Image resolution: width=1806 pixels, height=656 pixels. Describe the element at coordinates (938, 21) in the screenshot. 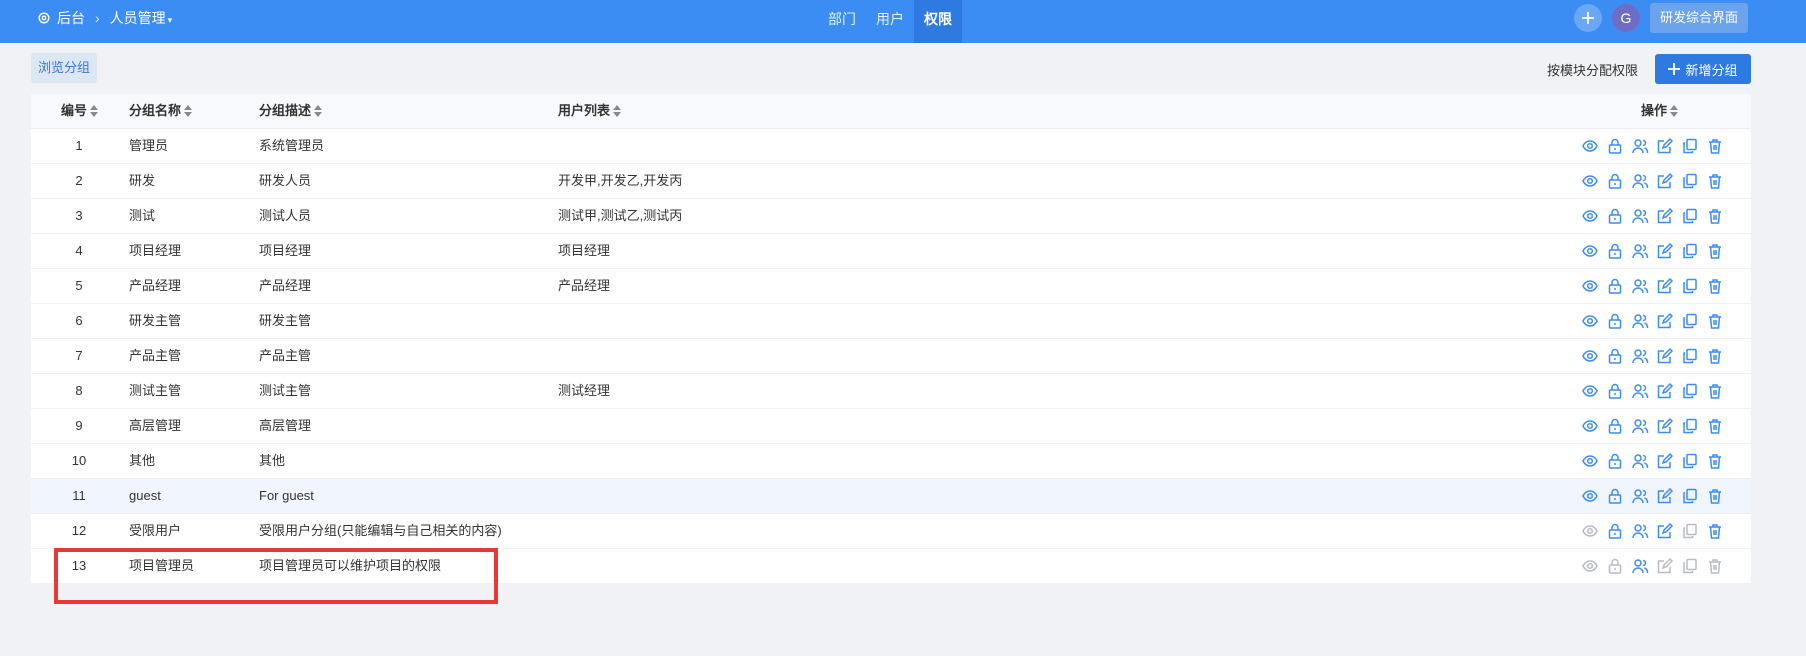

I see `tab-permissions: 权限` at that location.